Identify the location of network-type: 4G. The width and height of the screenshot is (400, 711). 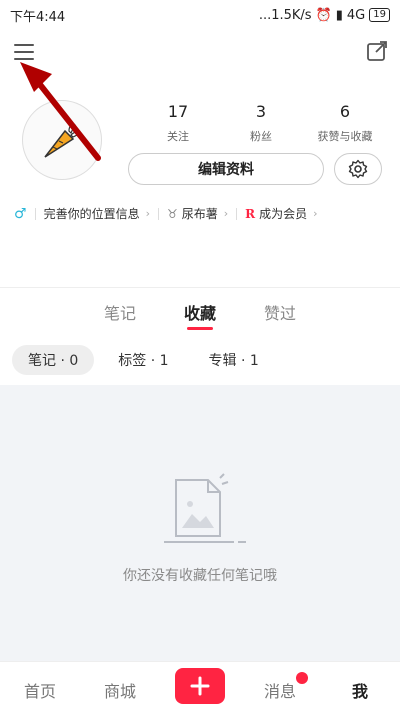
(356, 15).